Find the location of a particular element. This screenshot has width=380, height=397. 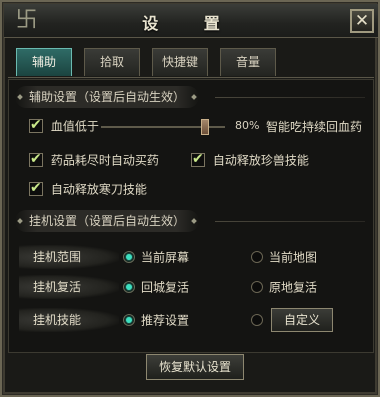

auto-cold-blade-checkbox: ✔ is located at coordinates (36, 187).